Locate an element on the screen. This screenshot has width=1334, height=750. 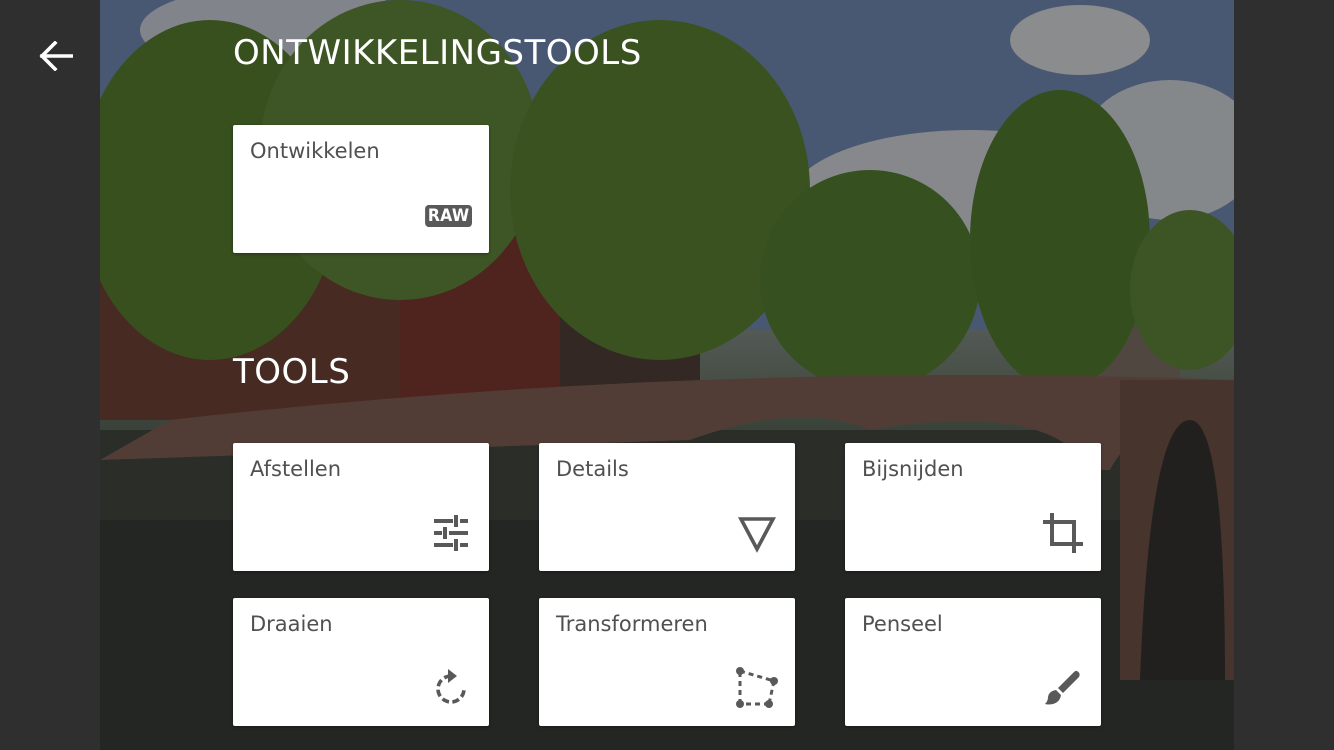
tool-card-penseel: Penseel is located at coordinates (973, 662).